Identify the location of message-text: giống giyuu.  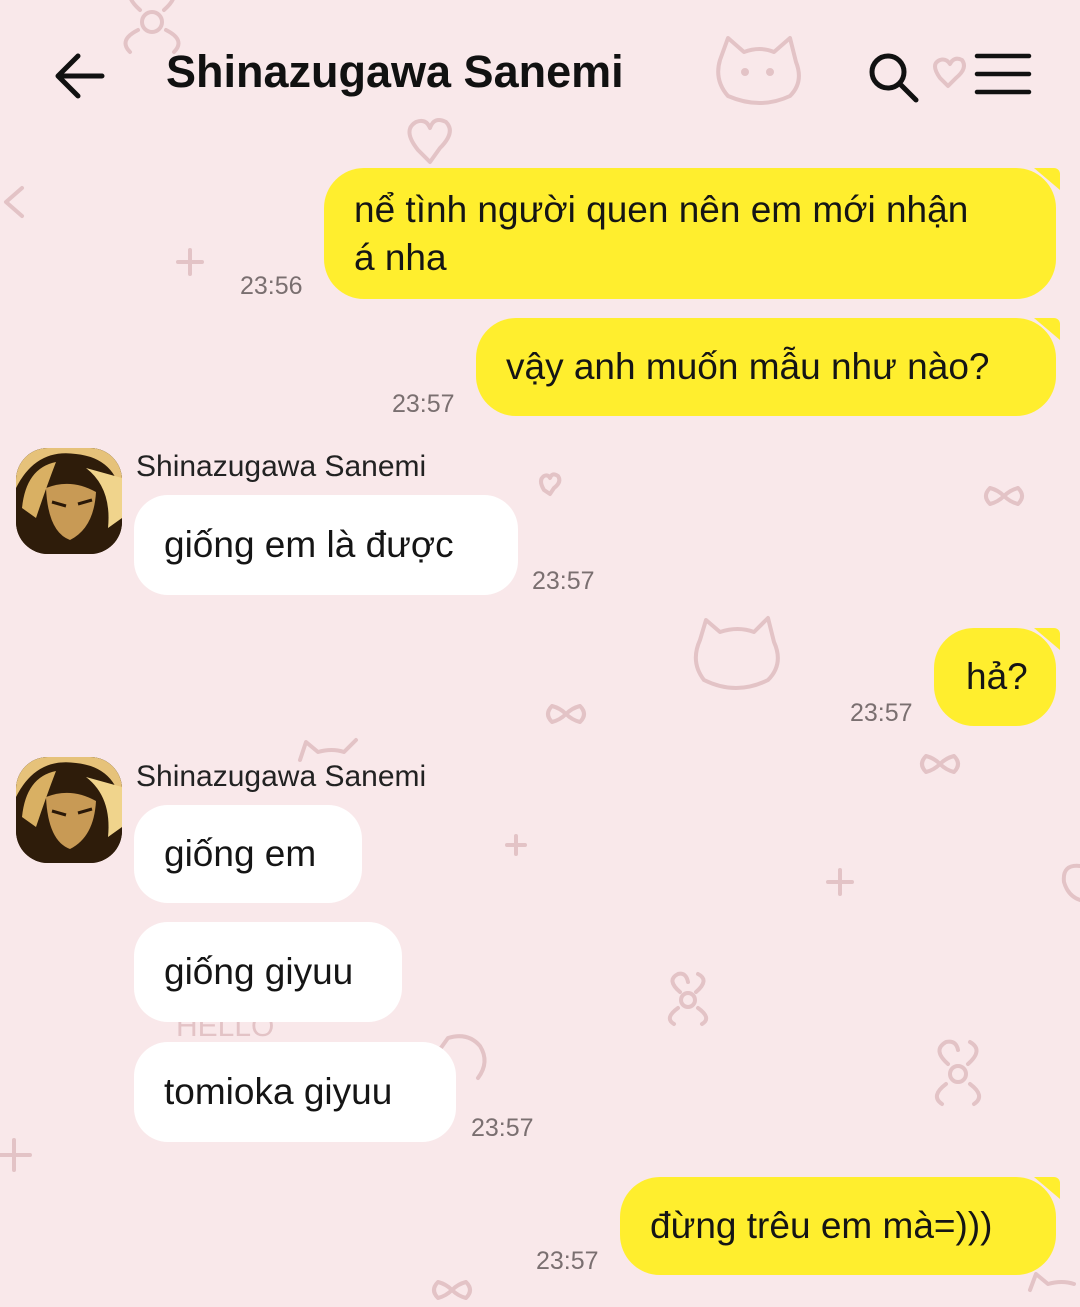
(259, 971).